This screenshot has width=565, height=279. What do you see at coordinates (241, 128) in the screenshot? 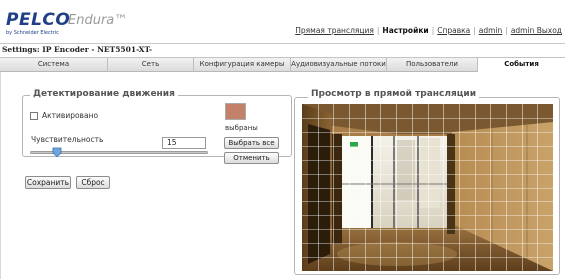
I see `selected-label: выбраны` at bounding box center [241, 128].